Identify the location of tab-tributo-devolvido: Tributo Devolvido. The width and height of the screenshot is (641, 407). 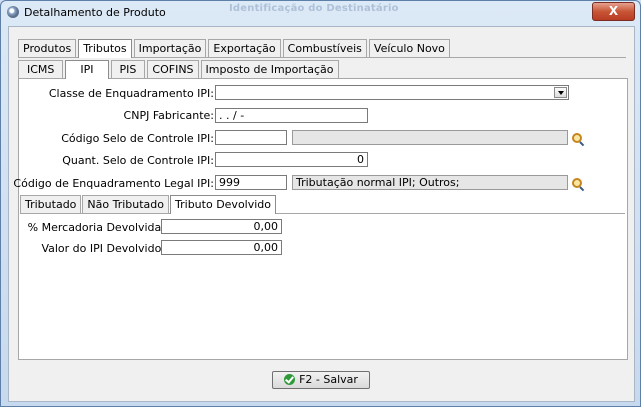
(223, 204).